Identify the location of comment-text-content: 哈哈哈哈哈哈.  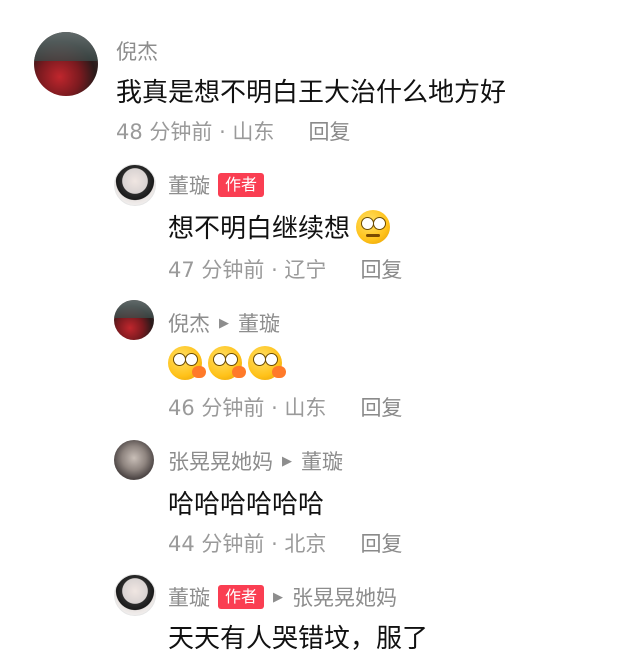
(246, 505).